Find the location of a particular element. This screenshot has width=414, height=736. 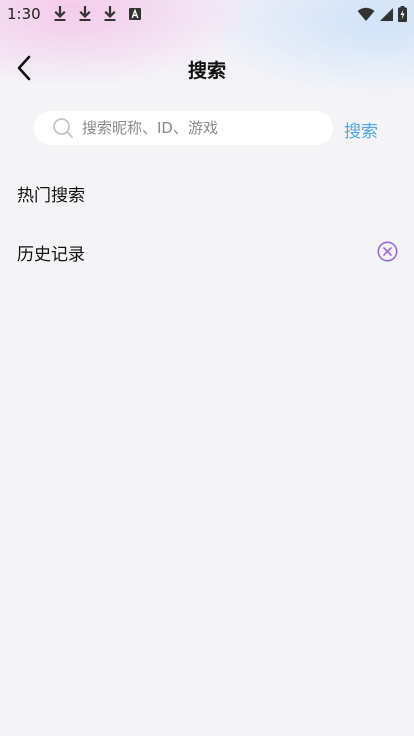

clear-history-button is located at coordinates (387, 251).